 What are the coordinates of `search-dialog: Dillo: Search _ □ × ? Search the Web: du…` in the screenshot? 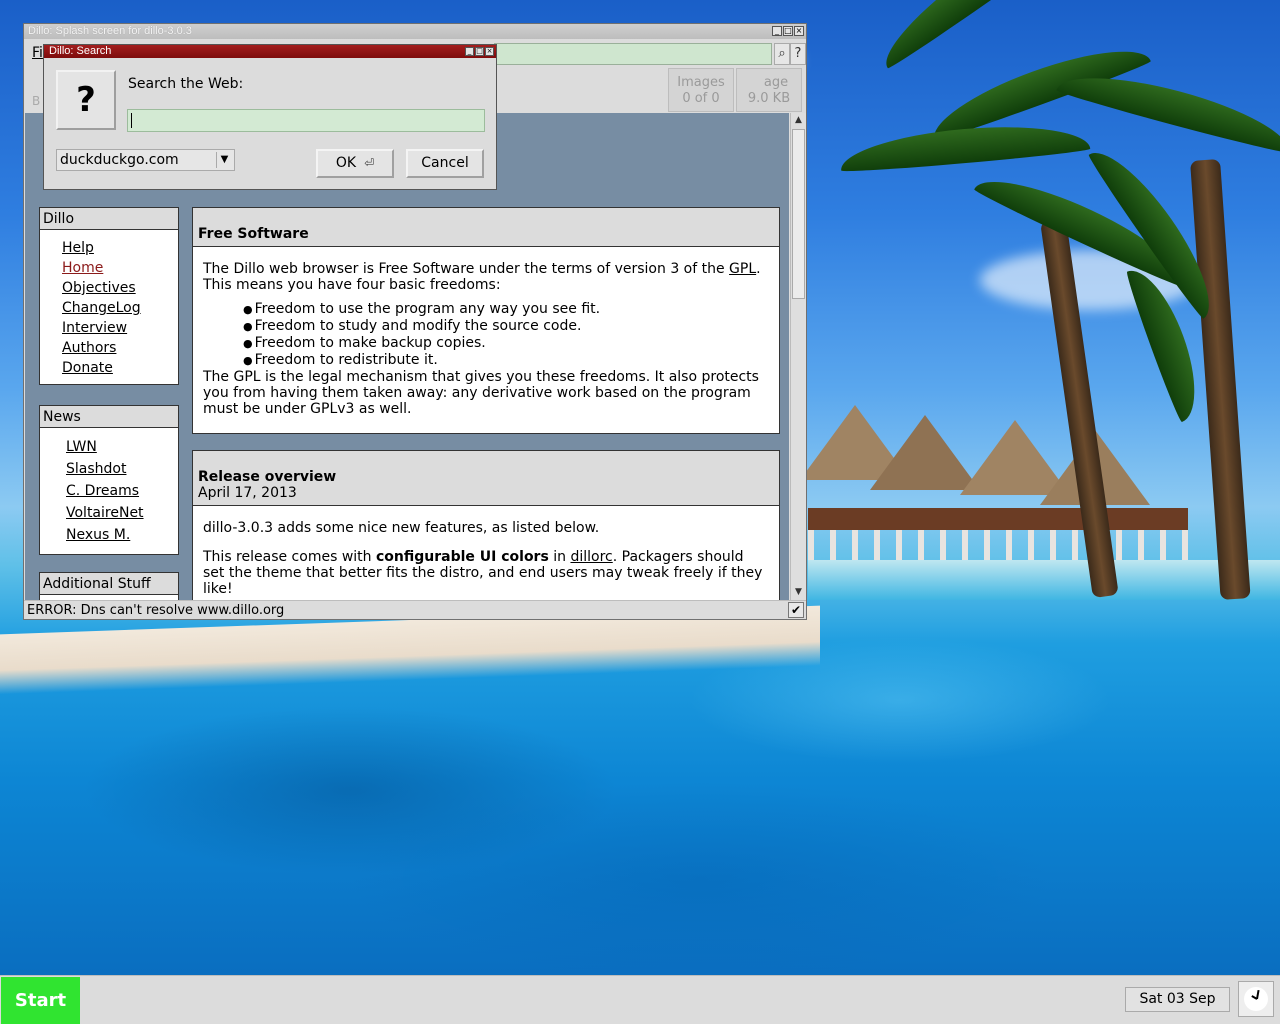 It's located at (270, 117).